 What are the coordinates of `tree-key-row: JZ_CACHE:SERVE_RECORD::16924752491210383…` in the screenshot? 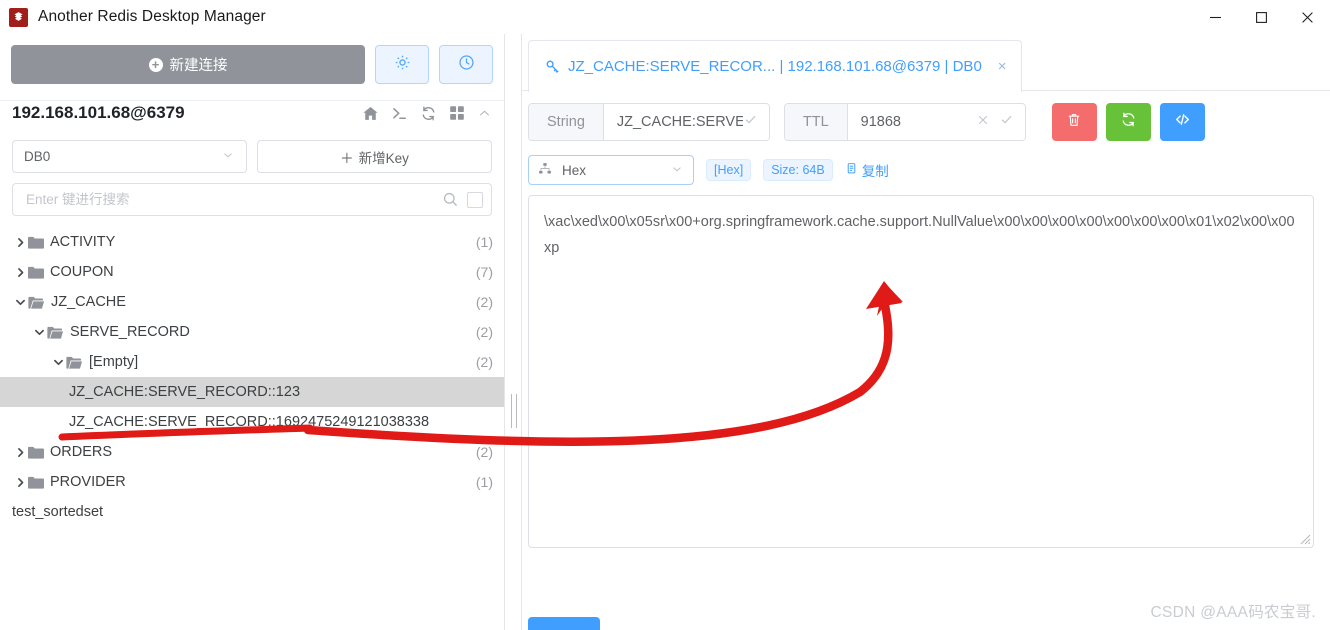 It's located at (252, 422).